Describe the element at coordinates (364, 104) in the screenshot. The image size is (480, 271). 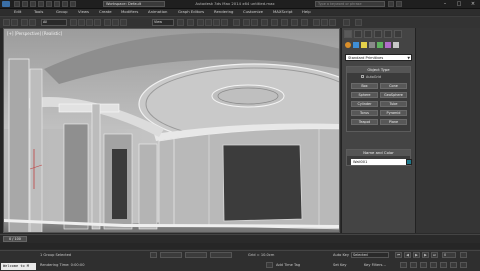
I see `cylinder-button: Cylinder` at that location.